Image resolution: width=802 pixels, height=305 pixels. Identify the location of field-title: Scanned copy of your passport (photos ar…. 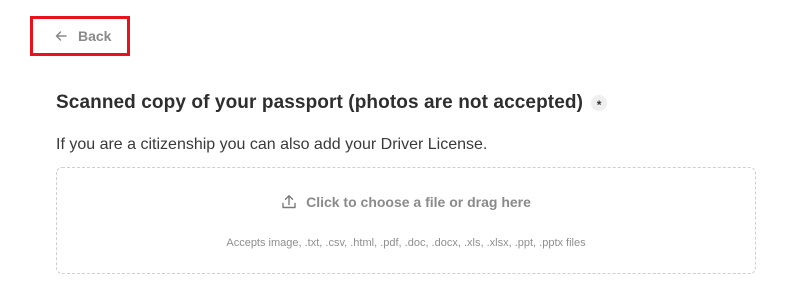
(320, 102).